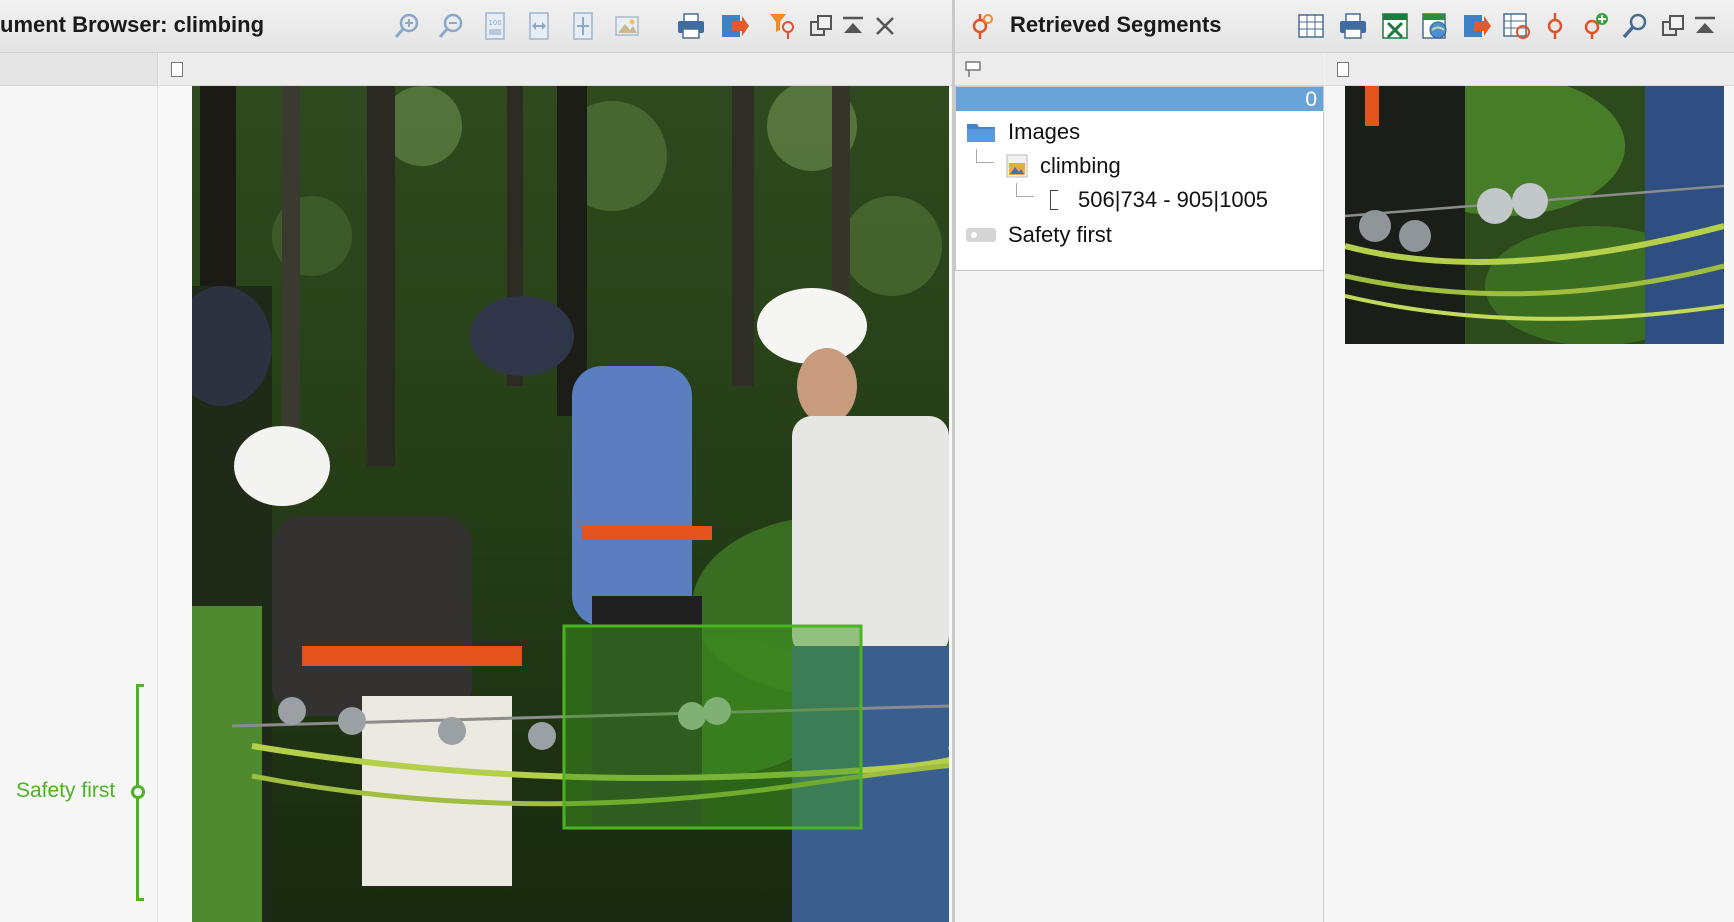  I want to click on segment-handle-icon, so click(138, 792).